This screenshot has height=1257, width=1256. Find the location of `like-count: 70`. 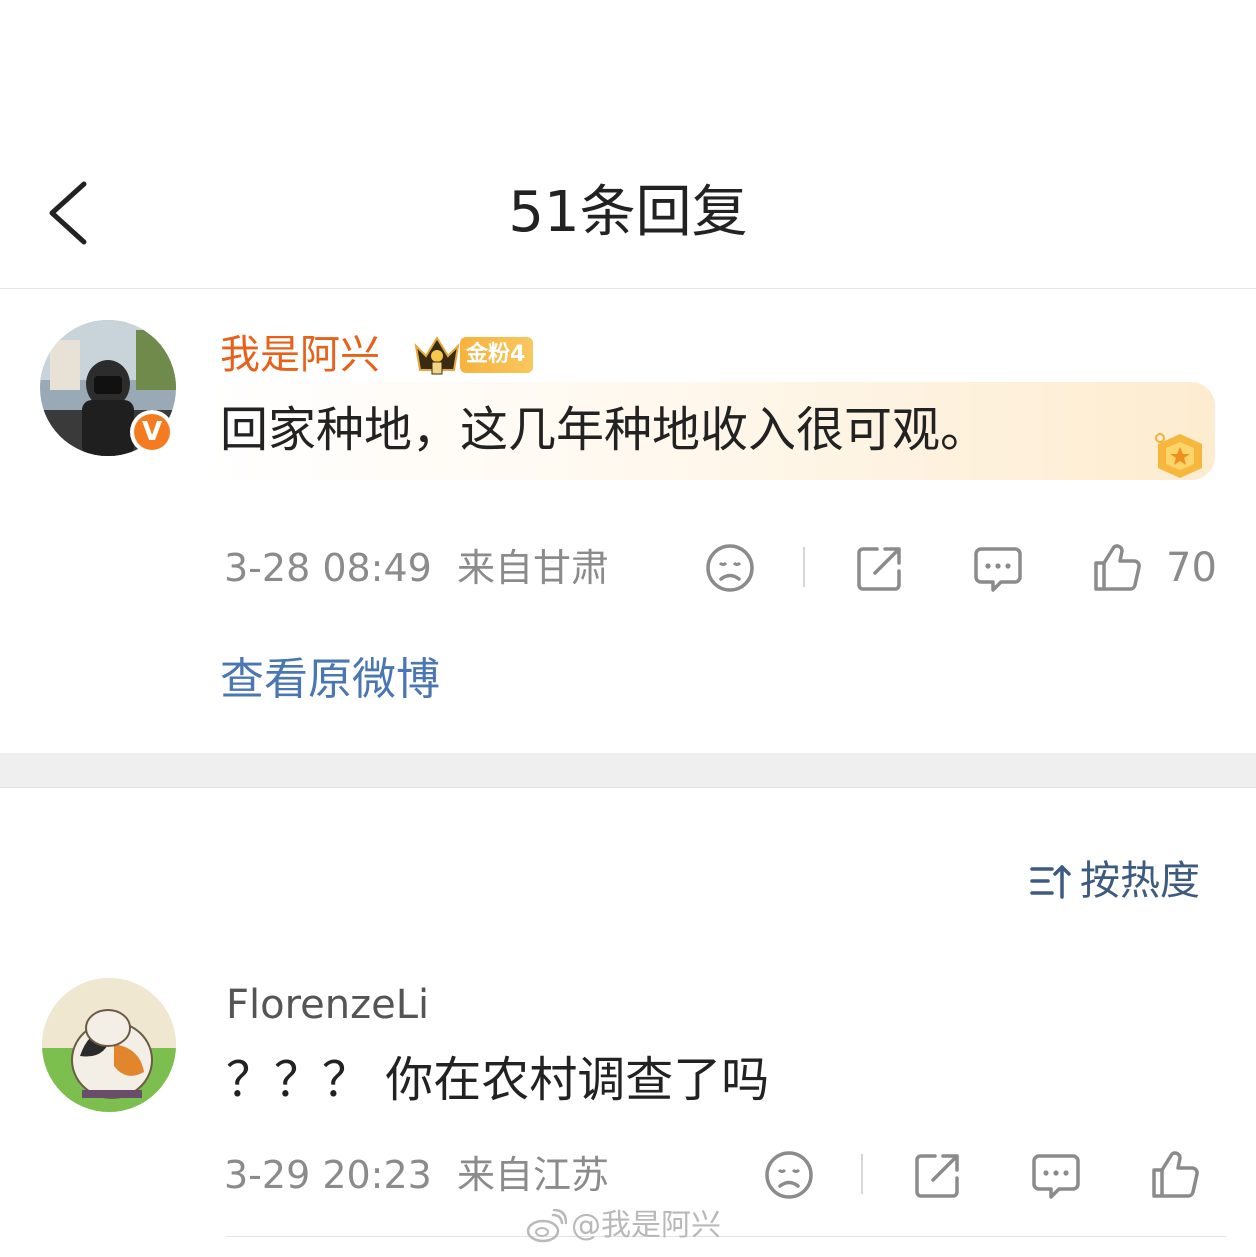

like-count: 70 is located at coordinates (1191, 568).